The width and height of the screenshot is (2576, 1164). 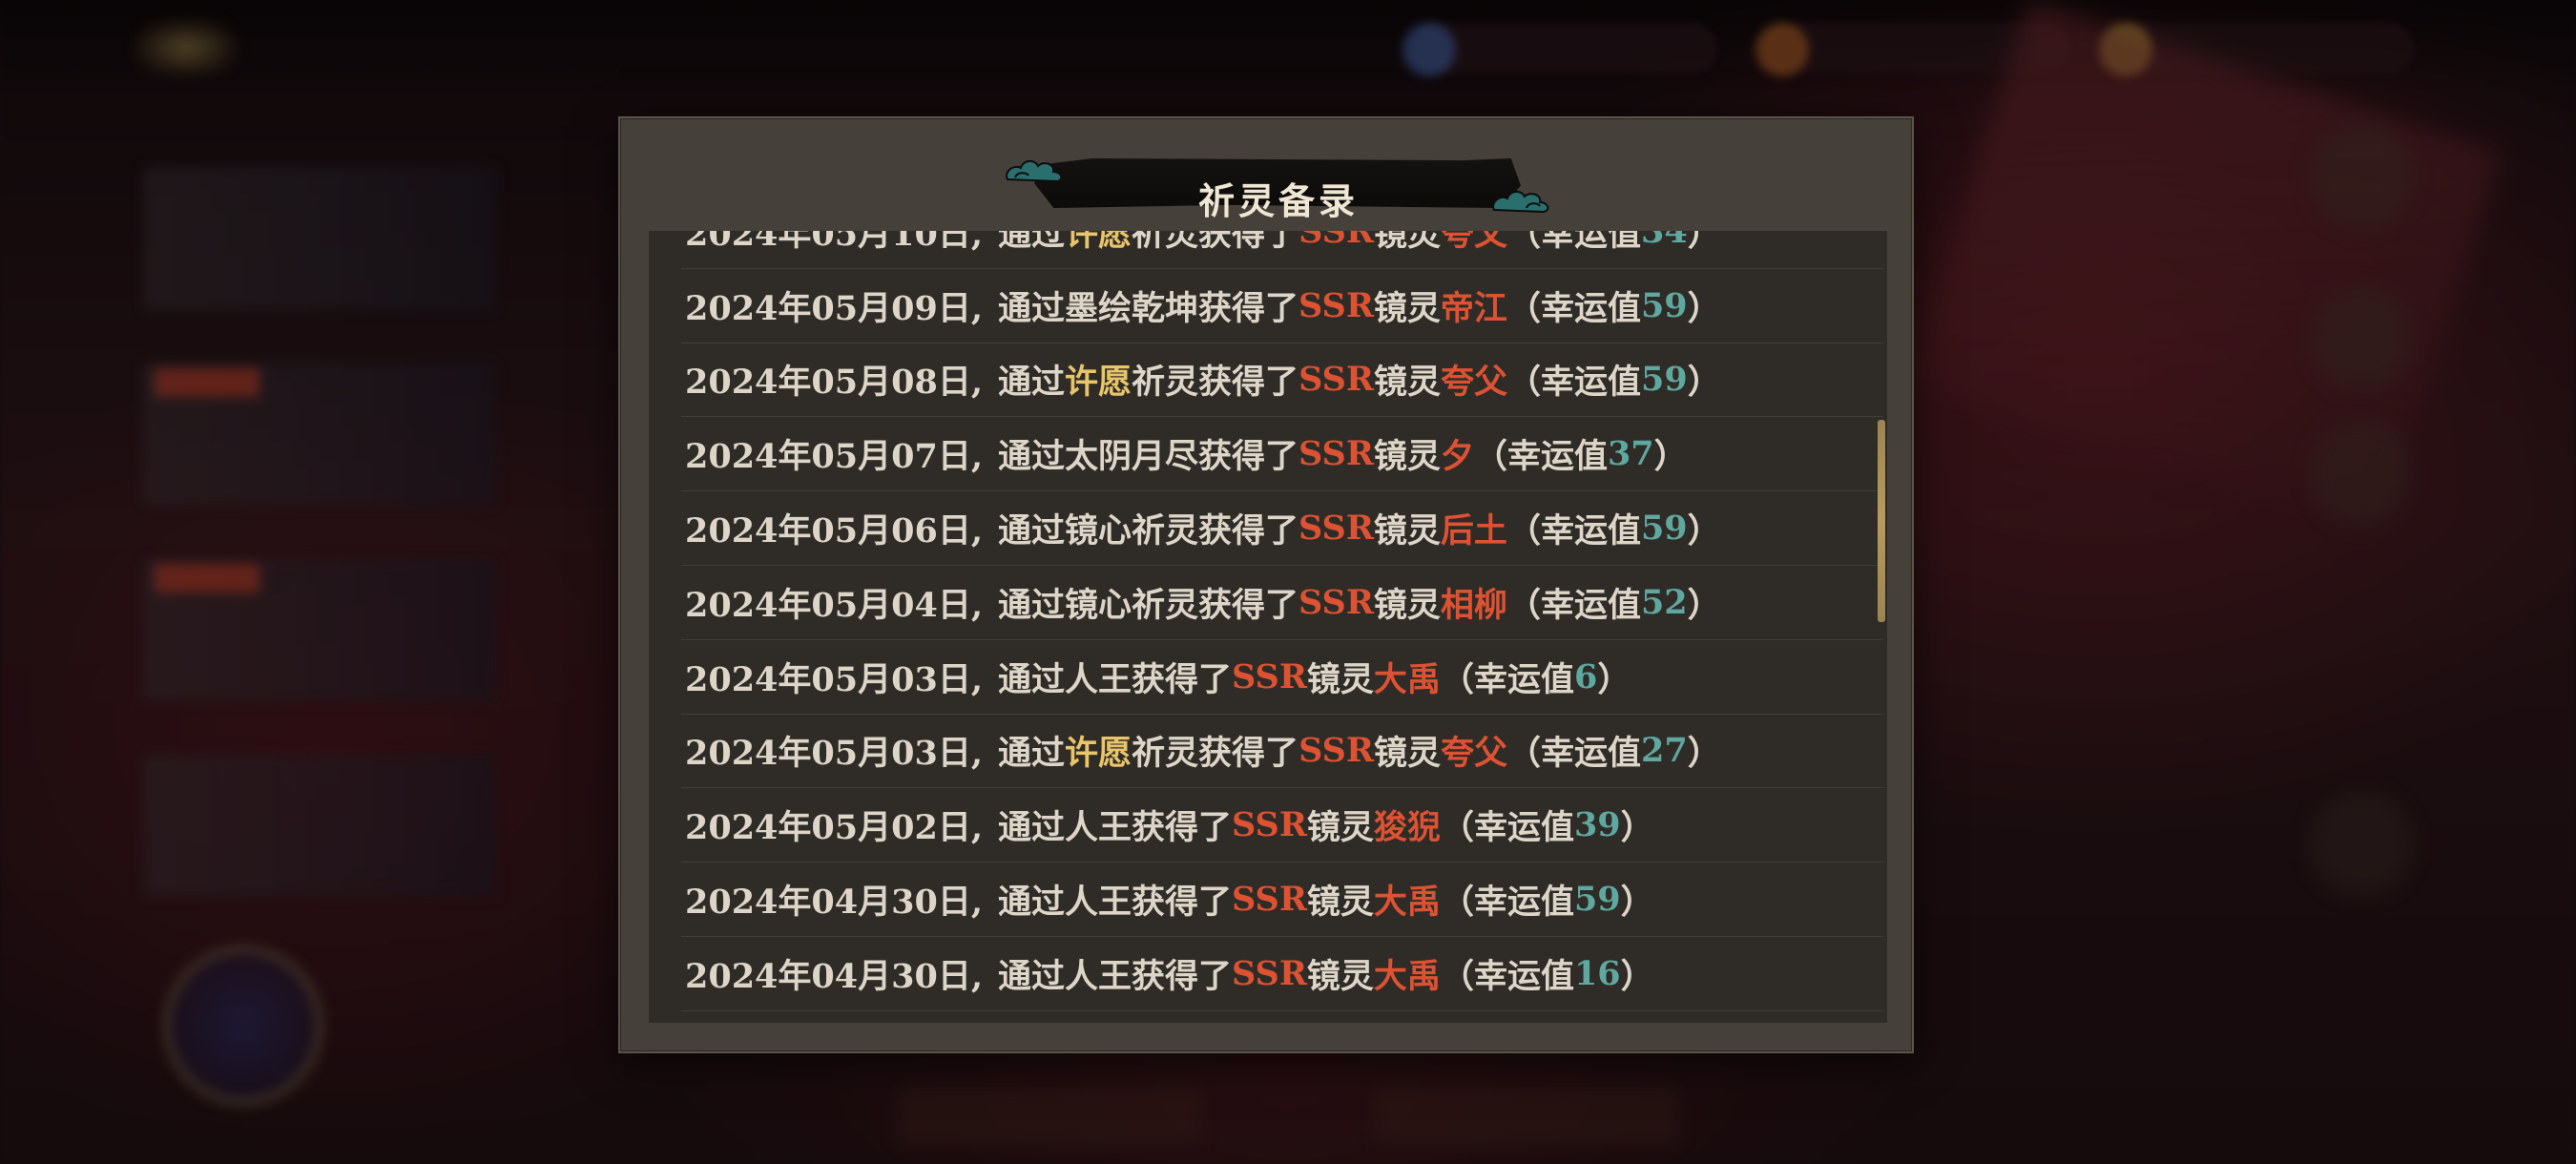 I want to click on record-text-segment: 16, so click(x=1597, y=973).